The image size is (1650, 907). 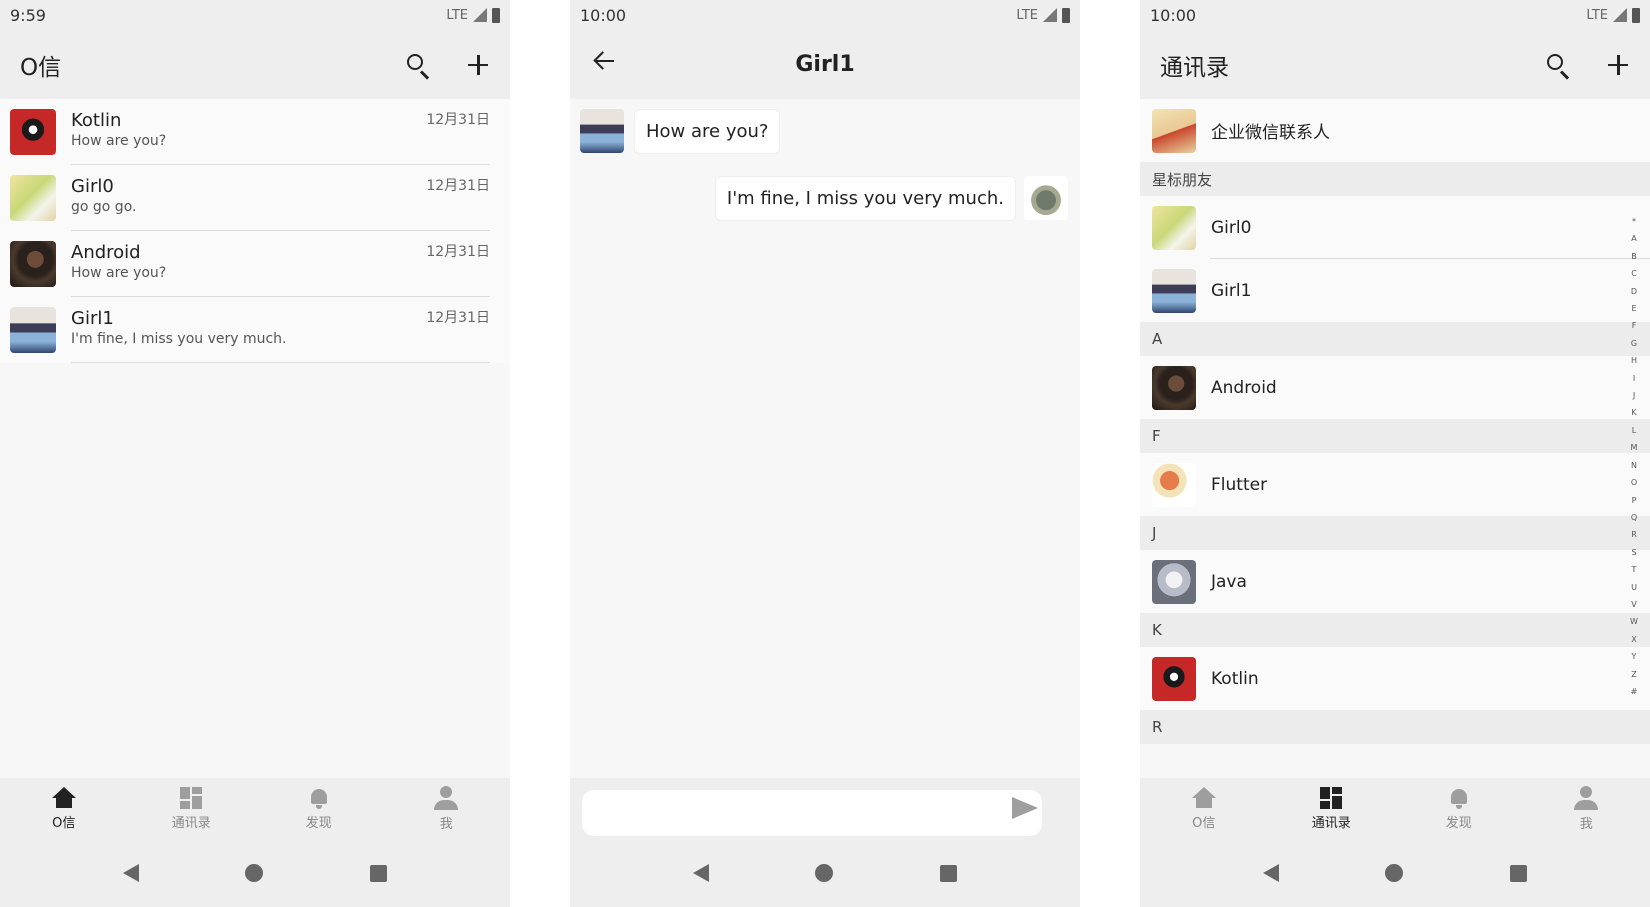 What do you see at coordinates (1244, 387) in the screenshot?
I see `contact-name: Android` at bounding box center [1244, 387].